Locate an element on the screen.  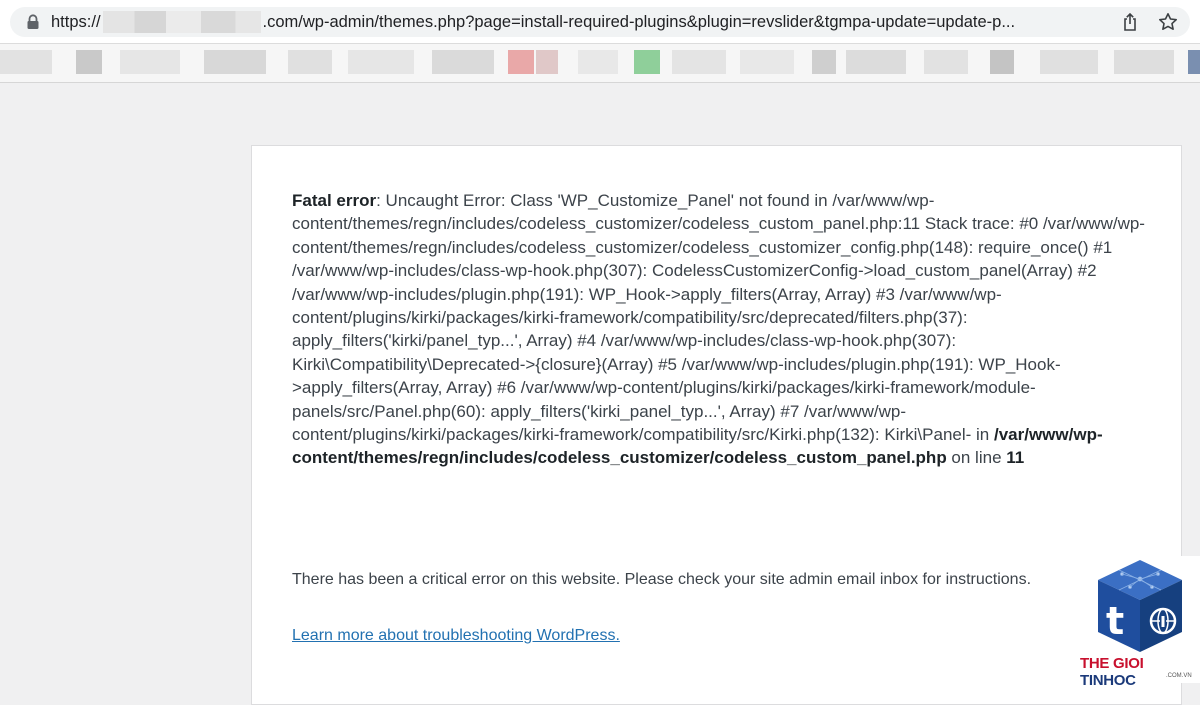
fatal-error-label: Fatal error is located at coordinates (334, 200).